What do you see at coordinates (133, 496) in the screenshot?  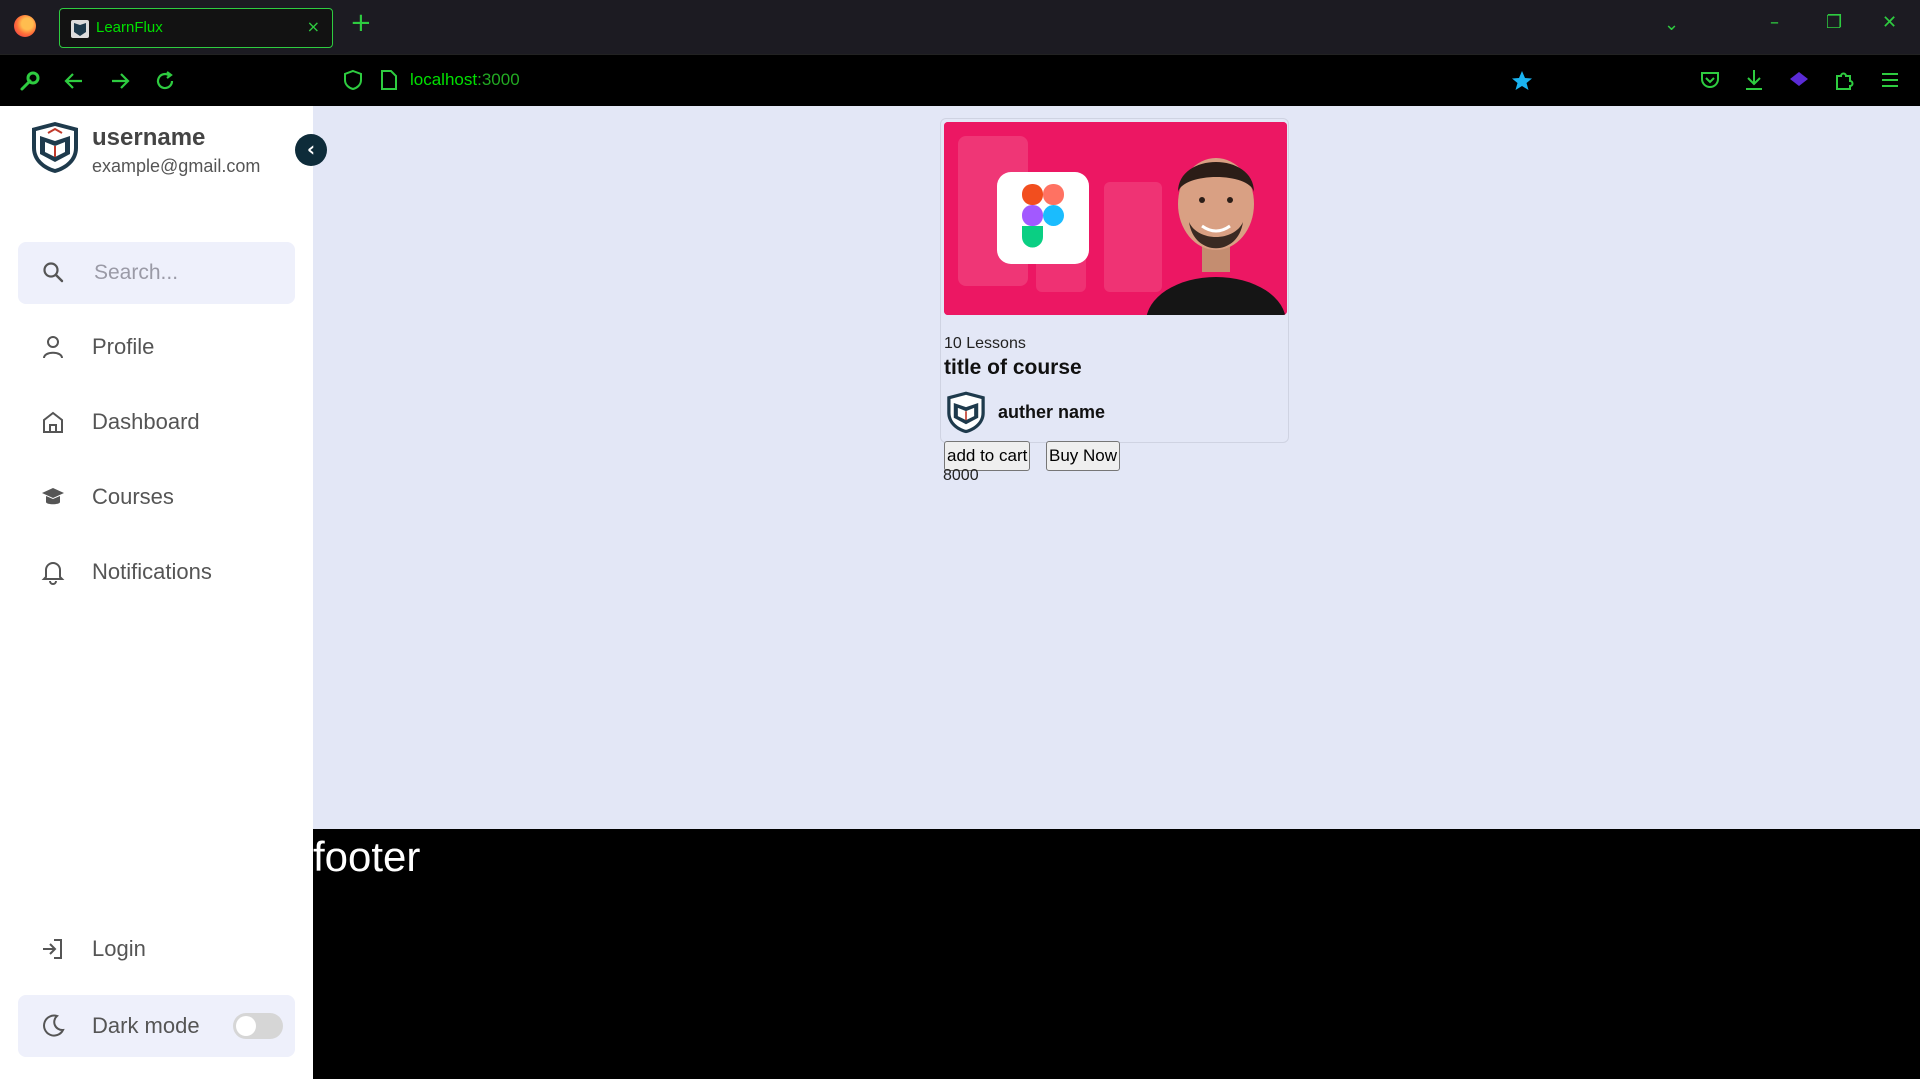 I see `sidebar-item-label: Courses` at bounding box center [133, 496].